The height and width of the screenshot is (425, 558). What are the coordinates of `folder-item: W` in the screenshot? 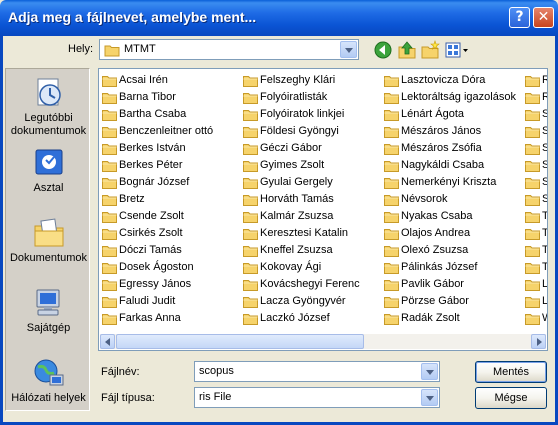 It's located at (535, 318).